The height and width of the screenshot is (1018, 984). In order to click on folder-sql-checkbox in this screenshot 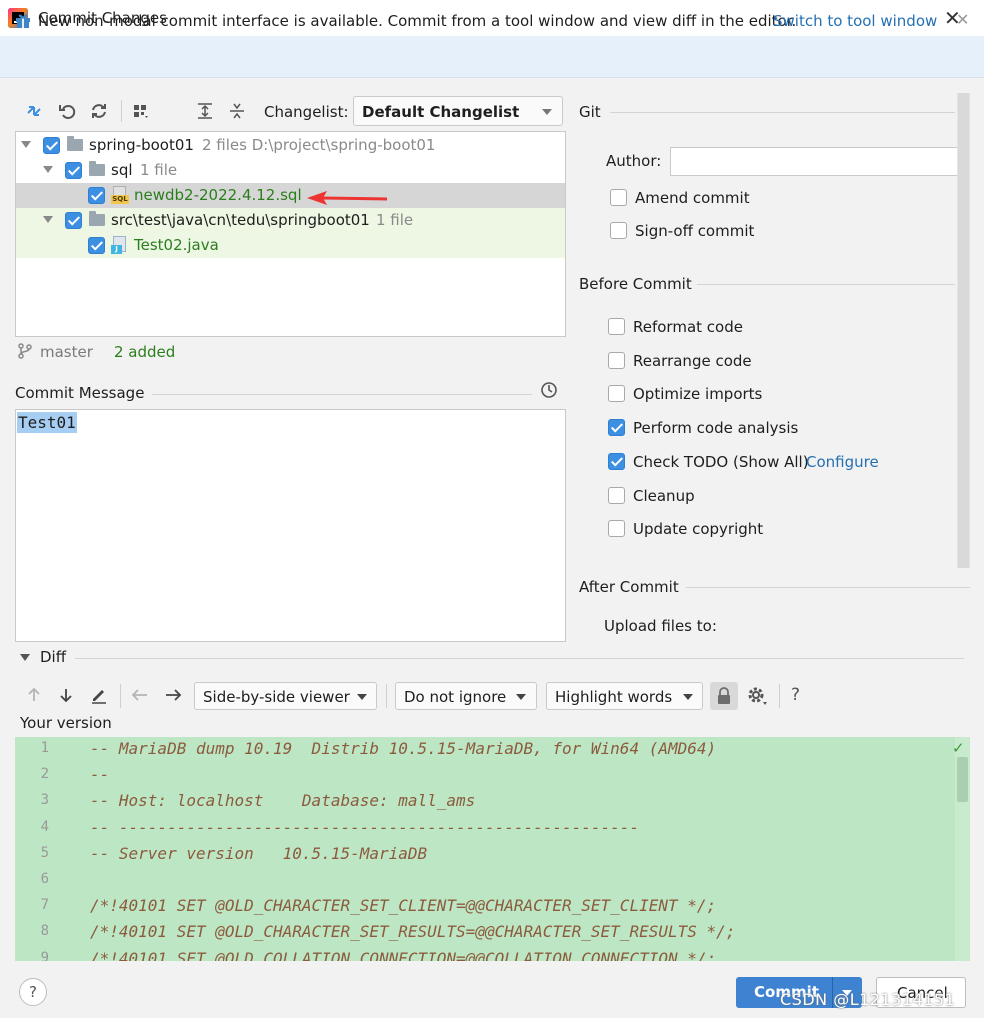, I will do `click(73, 170)`.